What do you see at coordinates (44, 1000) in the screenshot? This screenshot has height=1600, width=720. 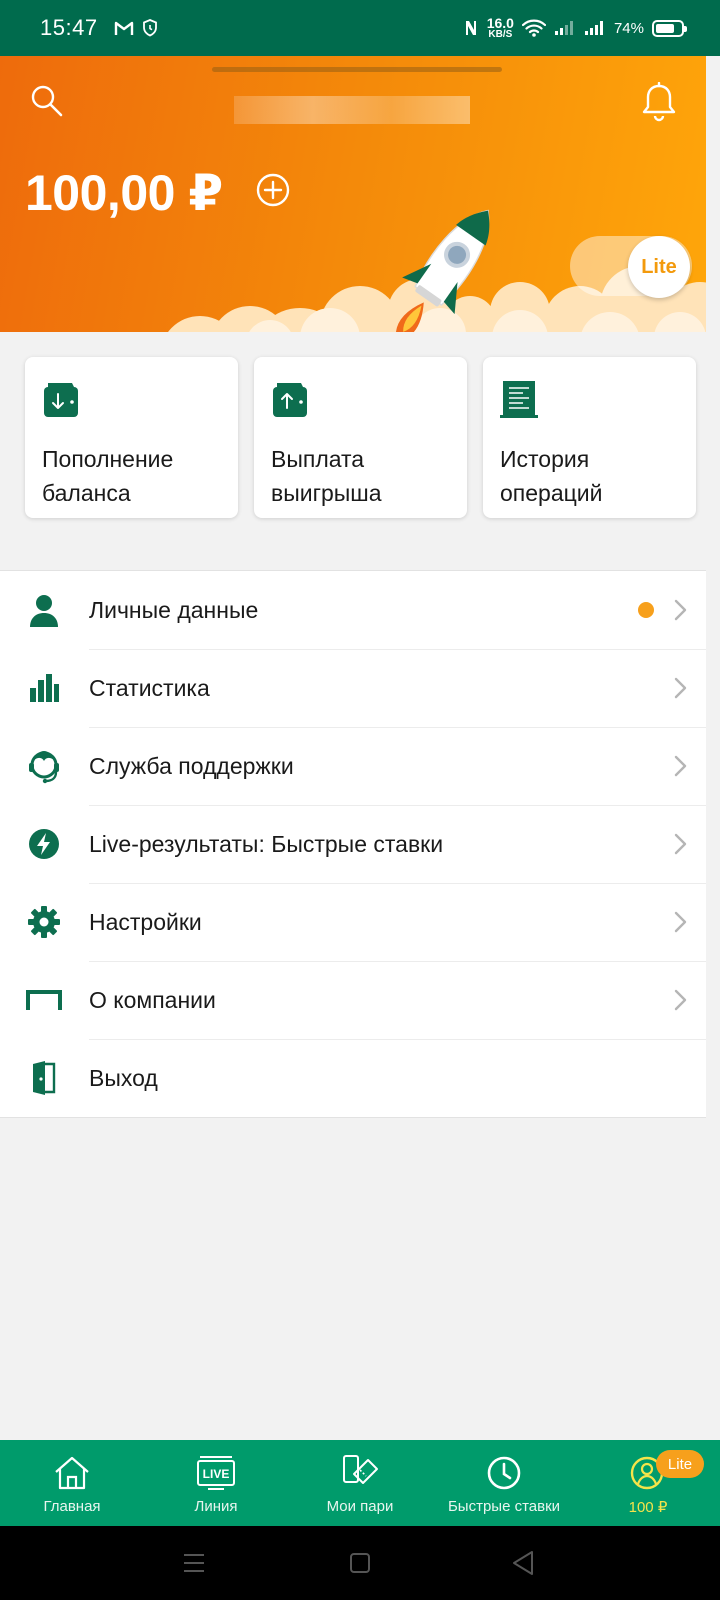 I see `goal-icon` at bounding box center [44, 1000].